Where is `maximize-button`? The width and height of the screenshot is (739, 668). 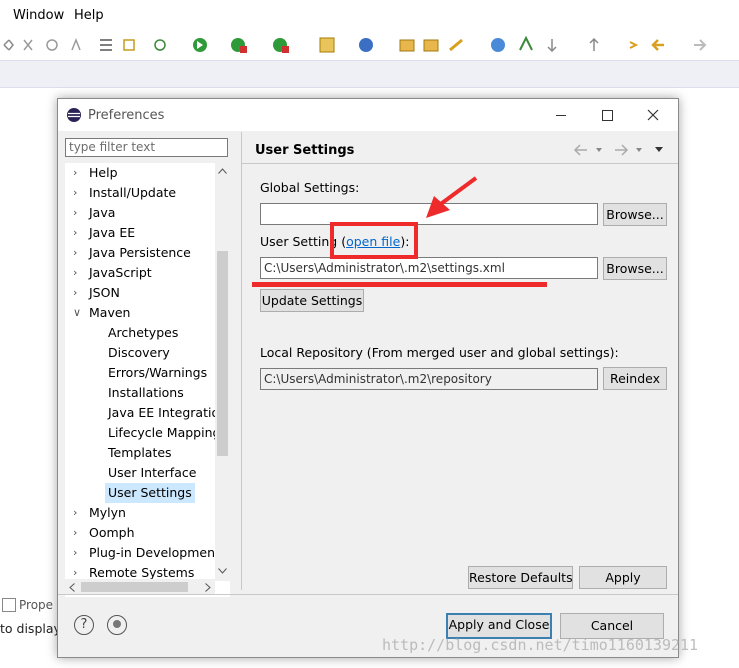 maximize-button is located at coordinates (607, 115).